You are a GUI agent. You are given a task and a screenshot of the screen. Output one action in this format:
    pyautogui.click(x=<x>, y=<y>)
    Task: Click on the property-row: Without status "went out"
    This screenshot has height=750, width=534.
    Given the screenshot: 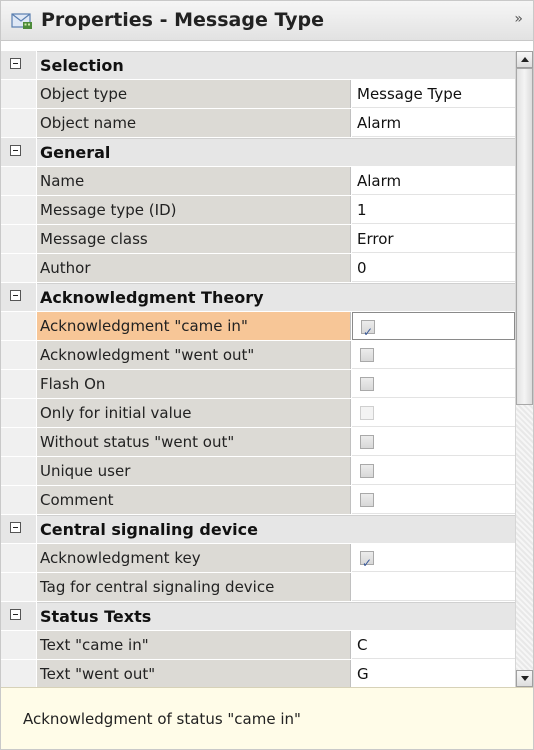 What is the action you would take?
    pyautogui.click(x=258, y=442)
    